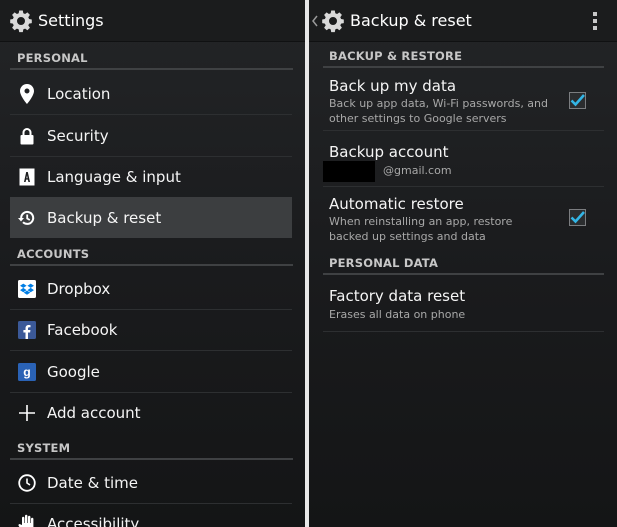  What do you see at coordinates (463, 54) in the screenshot?
I see `section-header-backup-restore: BACKUP & RESTORE` at bounding box center [463, 54].